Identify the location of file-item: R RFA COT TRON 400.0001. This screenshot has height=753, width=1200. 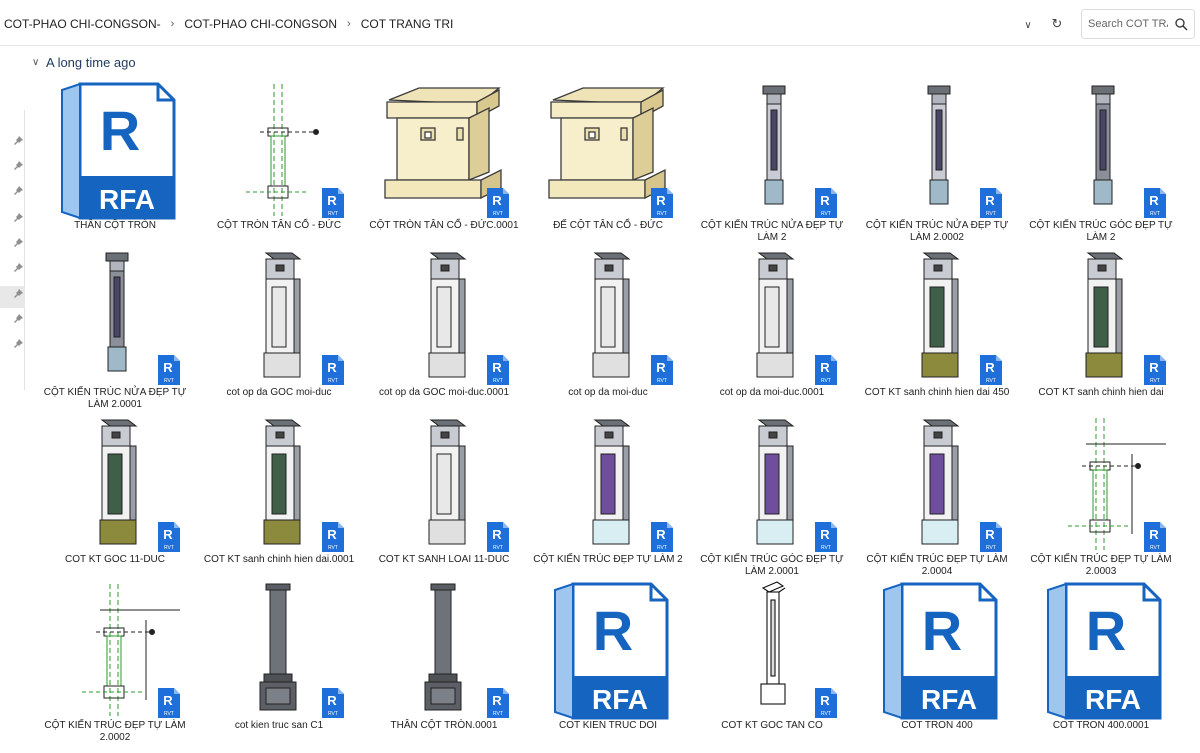
(1101, 662).